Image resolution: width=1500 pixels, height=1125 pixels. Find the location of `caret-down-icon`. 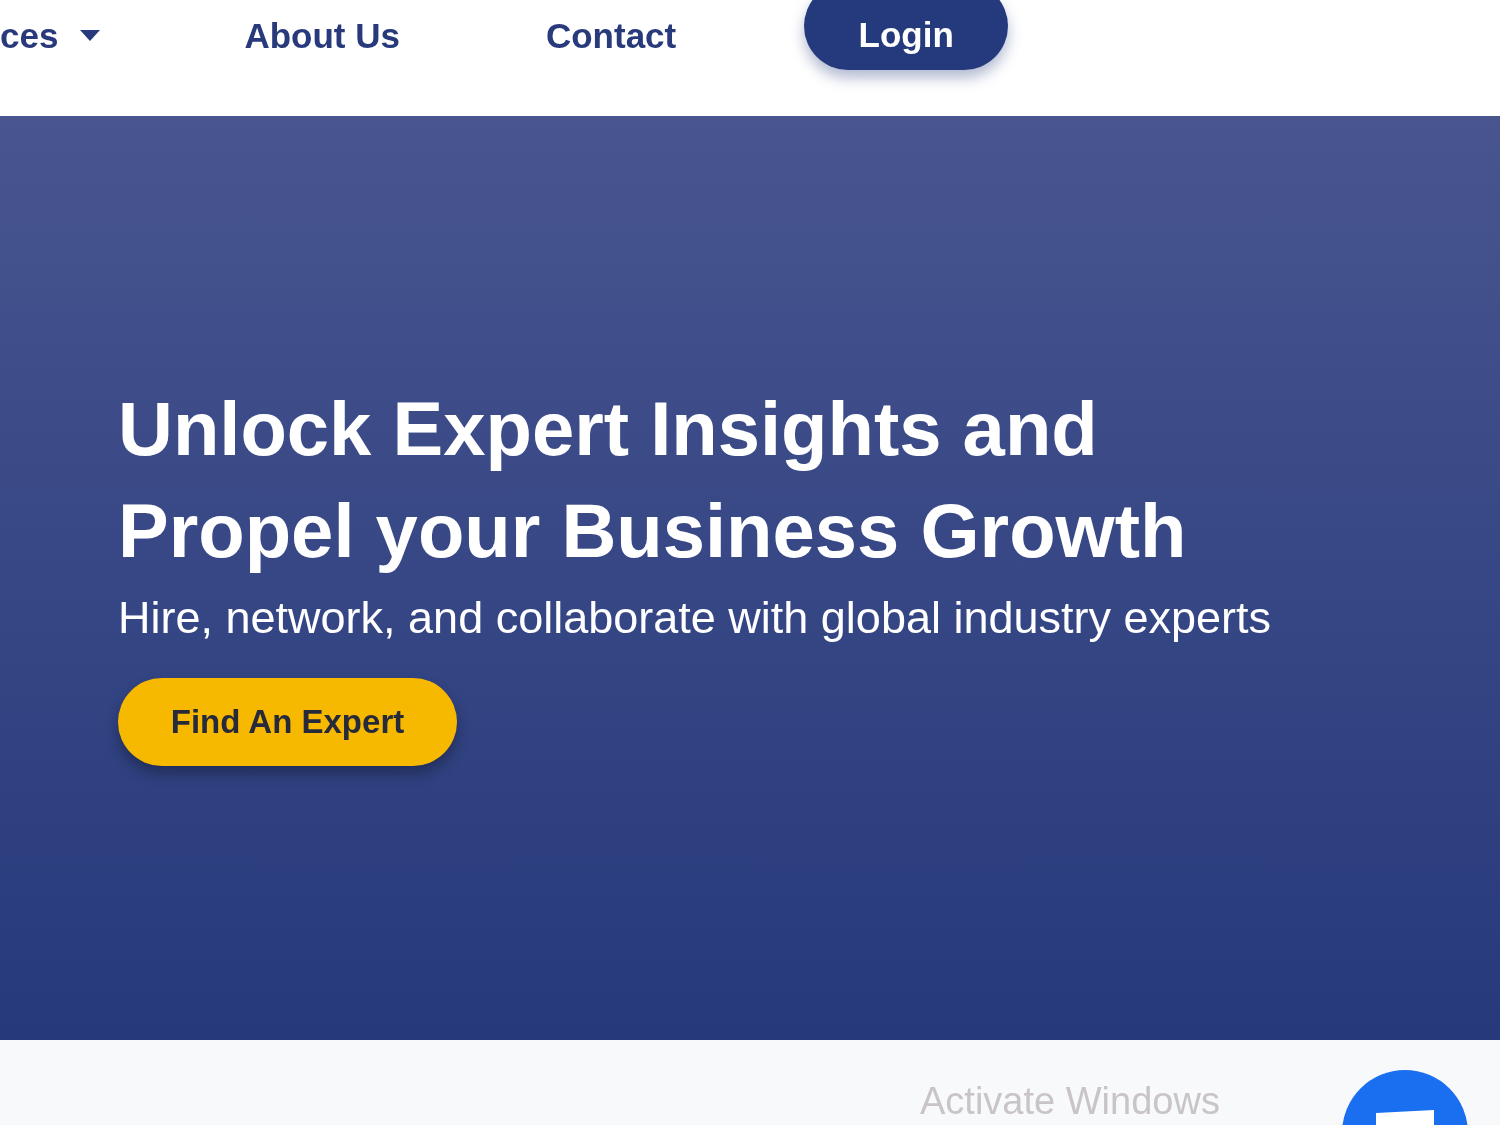

caret-down-icon is located at coordinates (90, 36).